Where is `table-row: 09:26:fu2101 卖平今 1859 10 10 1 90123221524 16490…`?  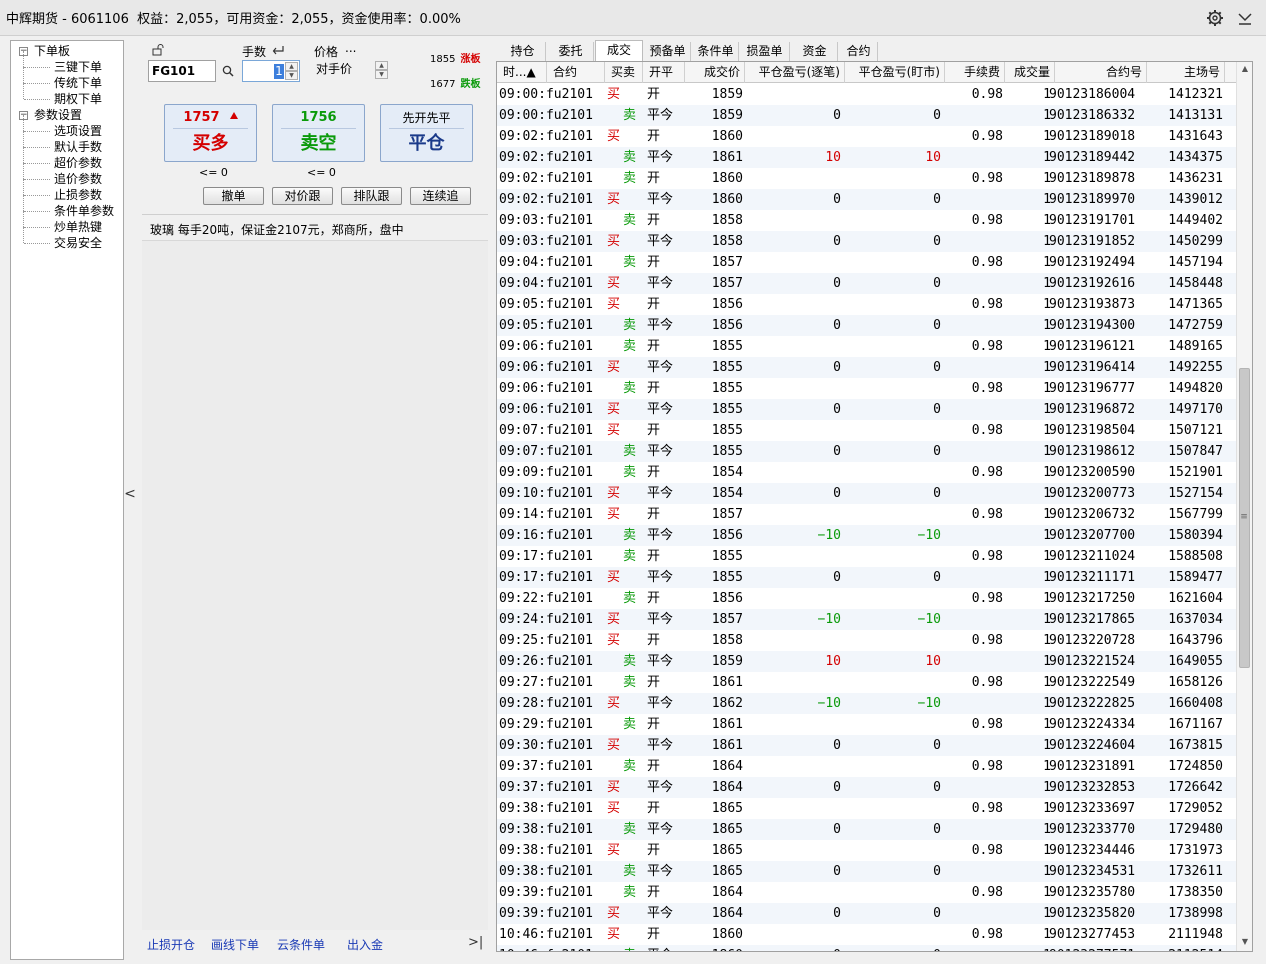 table-row: 09:26:fu2101 卖平今 1859 10 10 1 90123221524 16490… is located at coordinates (867, 661).